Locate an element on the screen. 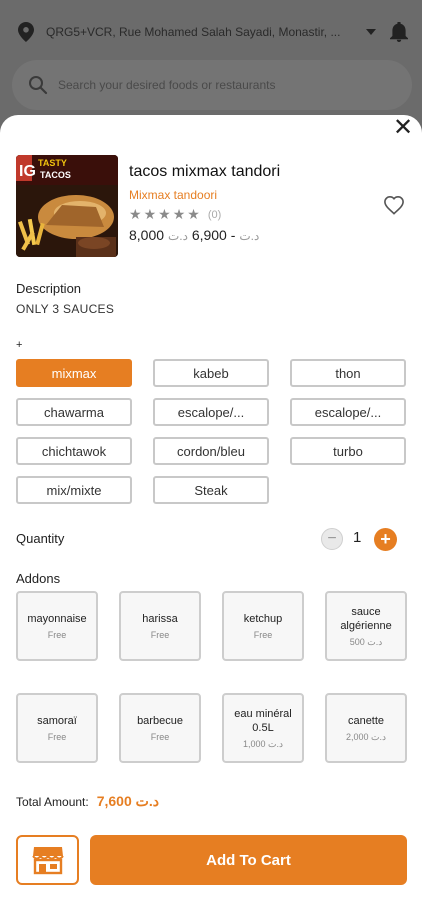 The width and height of the screenshot is (422, 900). product-name: tacos mixmax tandori is located at coordinates (205, 171).